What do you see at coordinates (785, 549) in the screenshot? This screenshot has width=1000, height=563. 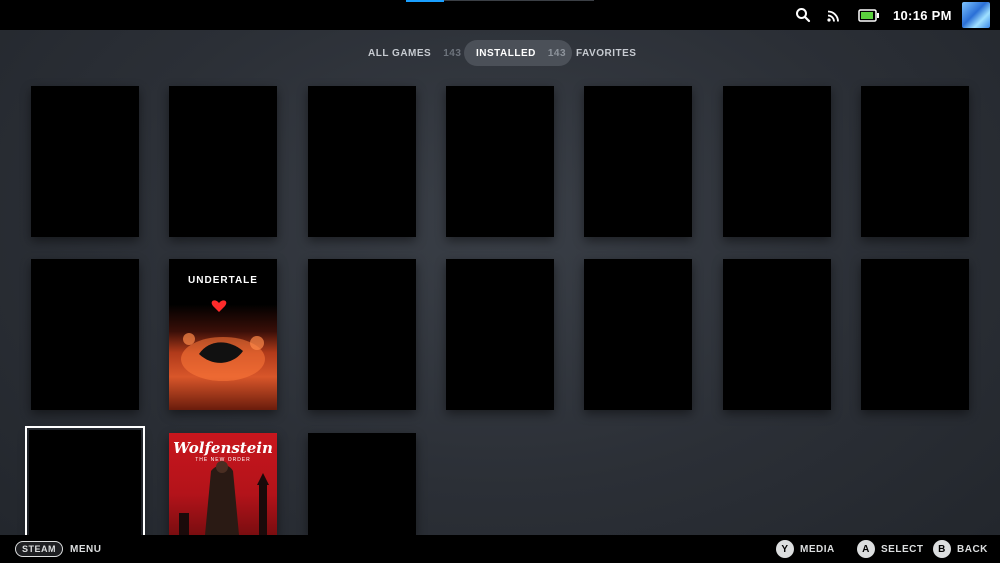 I see `y-button-icon: Y` at bounding box center [785, 549].